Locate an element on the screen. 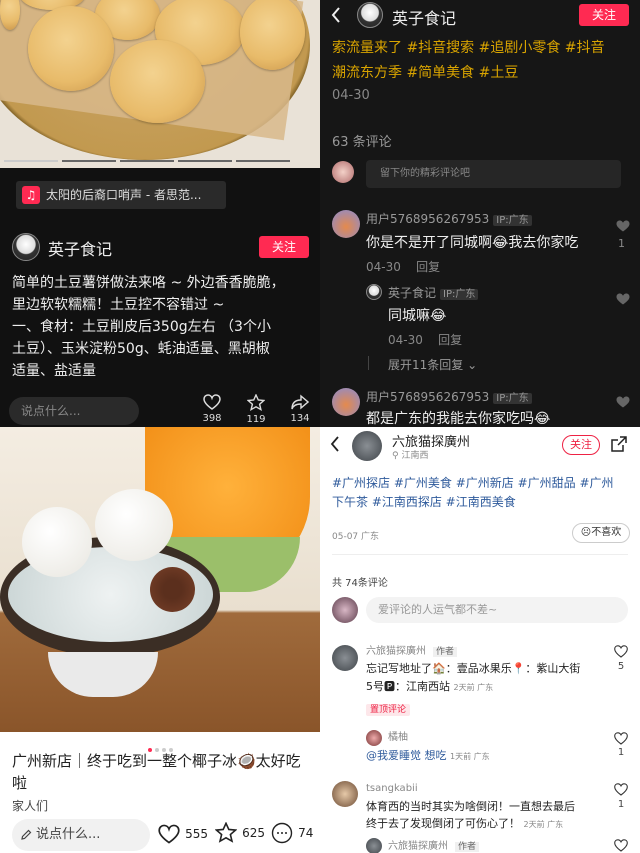  reply-header: 六旅猫探廣州 作者 is located at coordinates (434, 845).